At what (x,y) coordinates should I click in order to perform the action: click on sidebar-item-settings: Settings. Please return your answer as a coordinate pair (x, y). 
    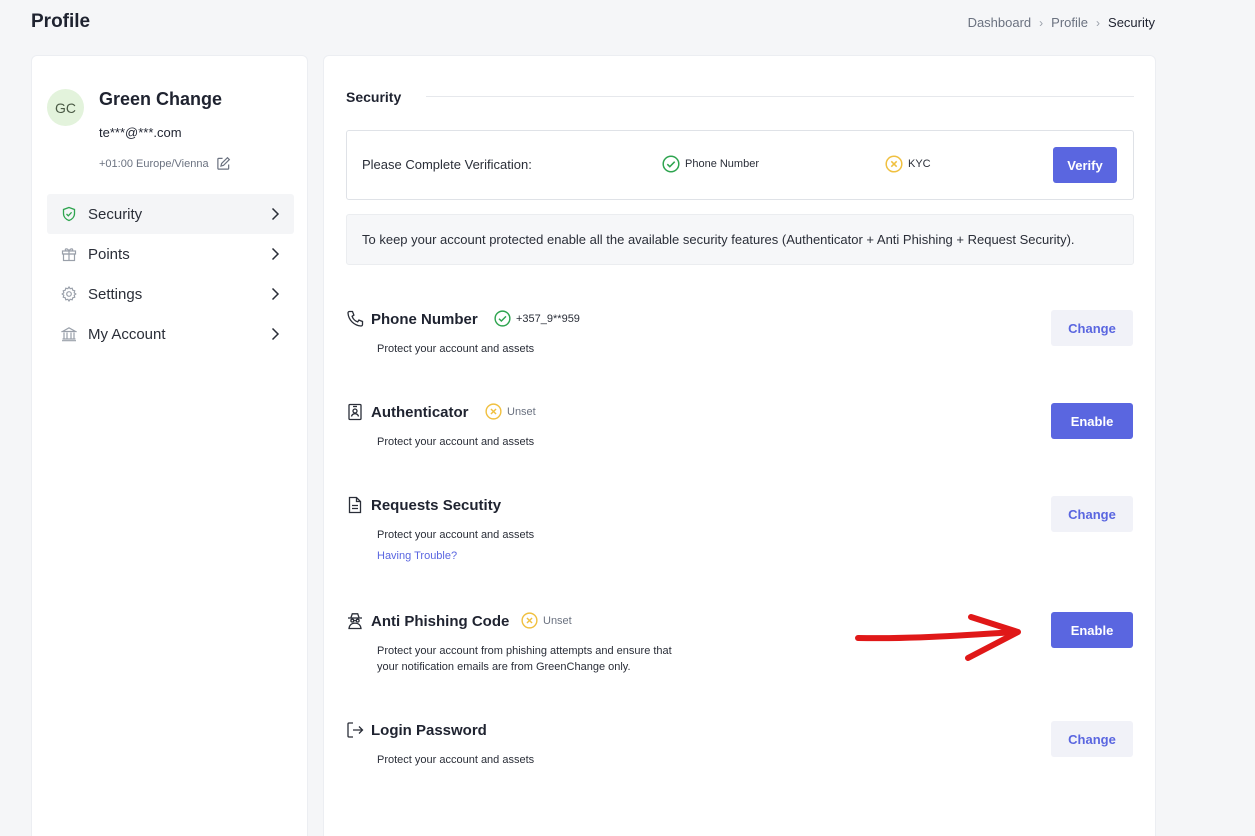
    Looking at the image, I should click on (170, 294).